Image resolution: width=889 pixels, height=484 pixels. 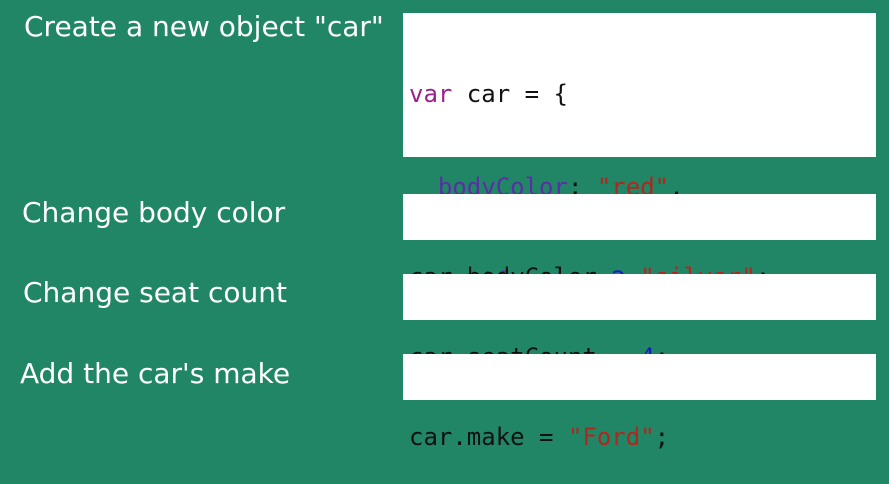 I want to click on step-label-create-object: Create a new object "car", so click(x=204, y=26).